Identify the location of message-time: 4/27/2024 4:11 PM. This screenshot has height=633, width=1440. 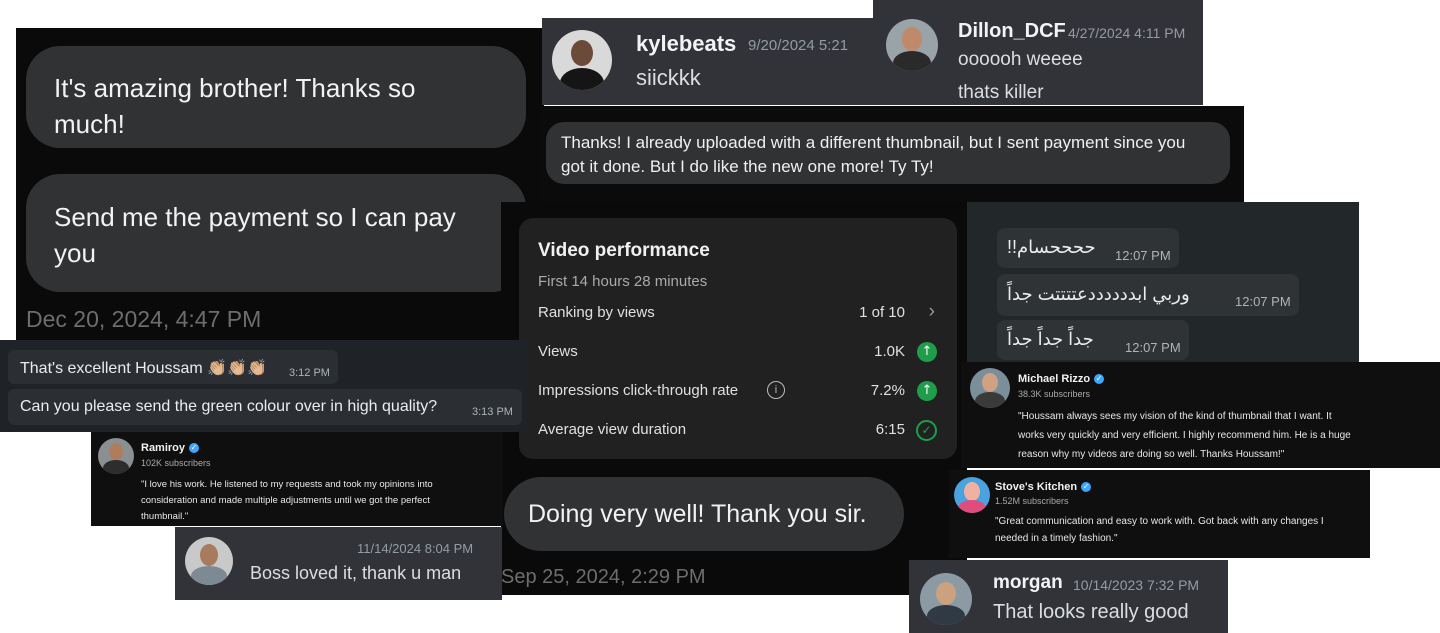
(1127, 33).